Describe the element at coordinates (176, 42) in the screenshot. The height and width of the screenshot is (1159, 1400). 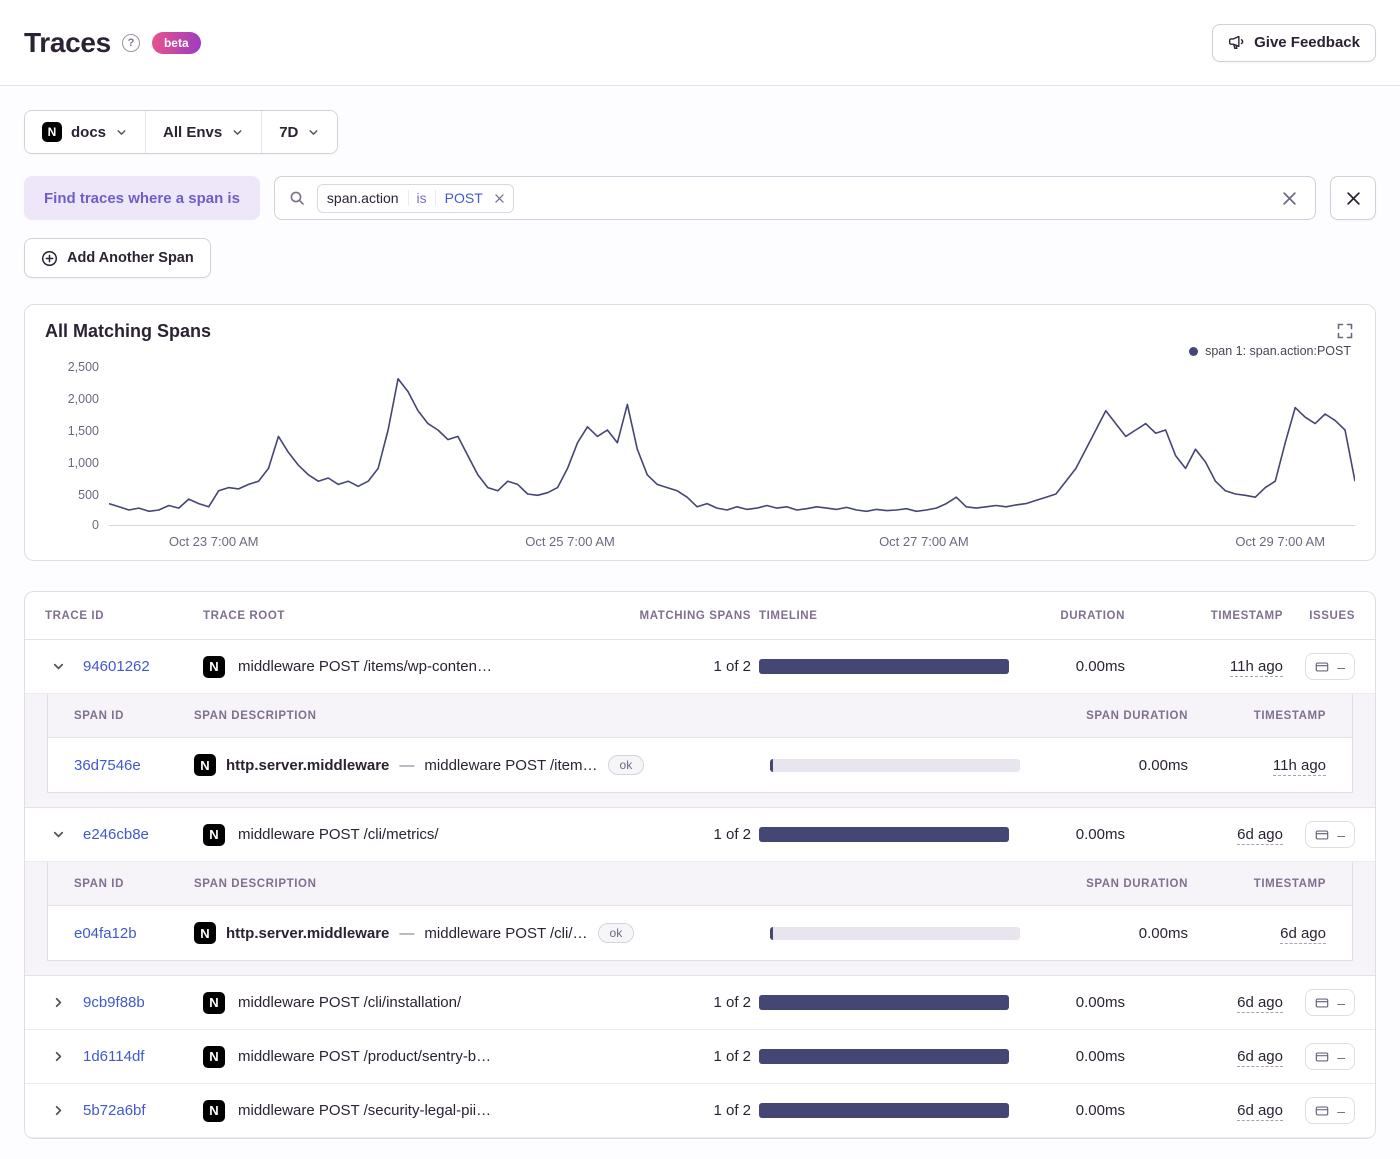
I see `beta-badge: beta` at that location.